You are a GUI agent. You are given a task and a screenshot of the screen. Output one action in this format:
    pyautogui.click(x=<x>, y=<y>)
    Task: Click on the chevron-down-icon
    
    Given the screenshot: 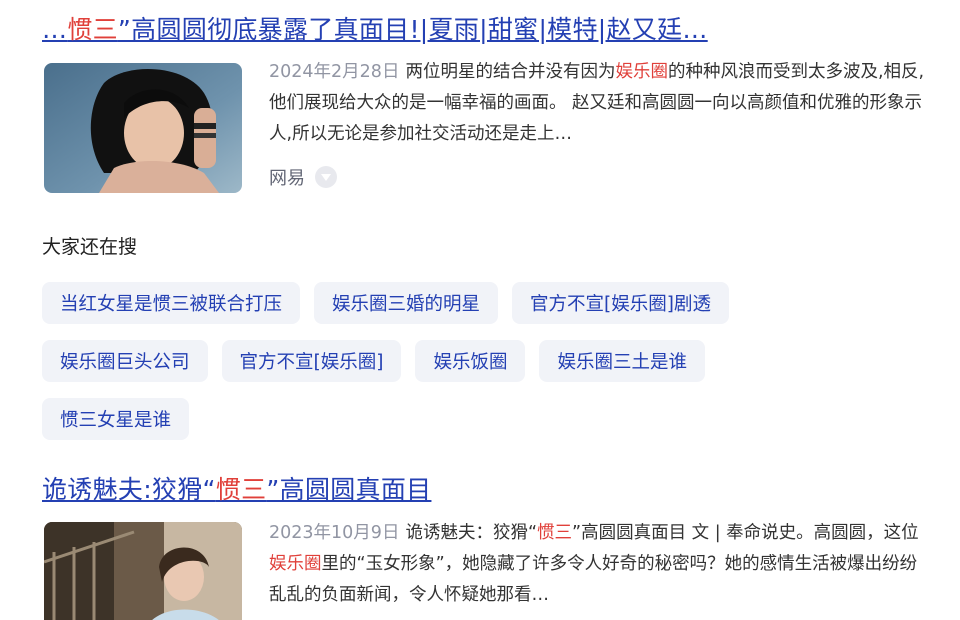 What is the action you would take?
    pyautogui.click(x=326, y=177)
    